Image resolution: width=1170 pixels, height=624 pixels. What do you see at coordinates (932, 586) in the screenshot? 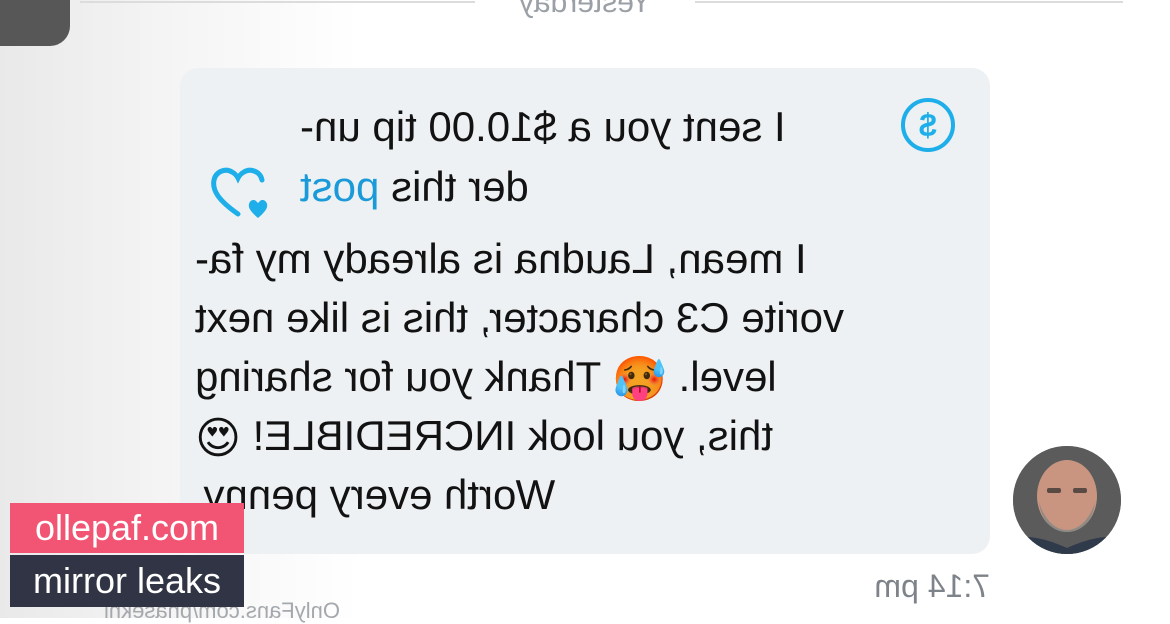
I see `message-timestamp: 7:14 pm` at bounding box center [932, 586].